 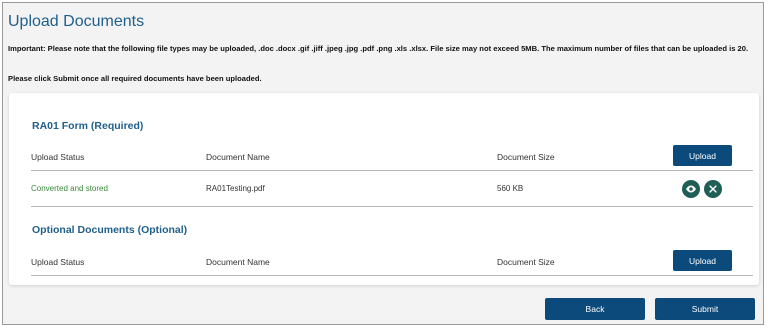 What do you see at coordinates (702, 155) in the screenshot?
I see `required-upload-button: Upload` at bounding box center [702, 155].